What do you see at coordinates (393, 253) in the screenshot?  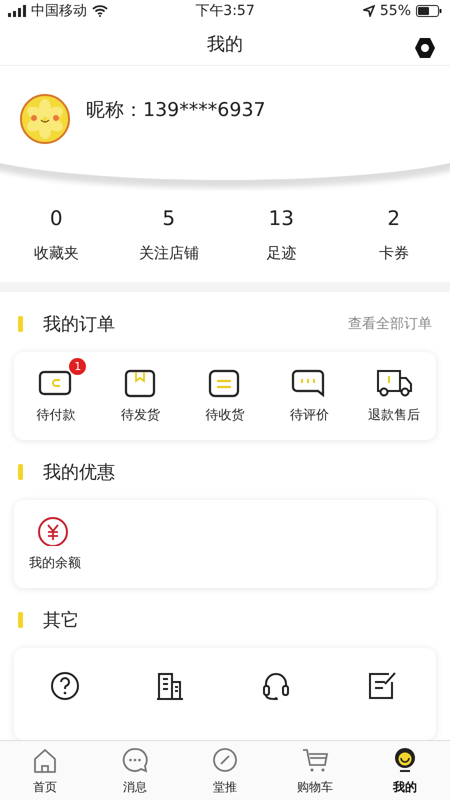 I see `stat-label: 卡券` at bounding box center [393, 253].